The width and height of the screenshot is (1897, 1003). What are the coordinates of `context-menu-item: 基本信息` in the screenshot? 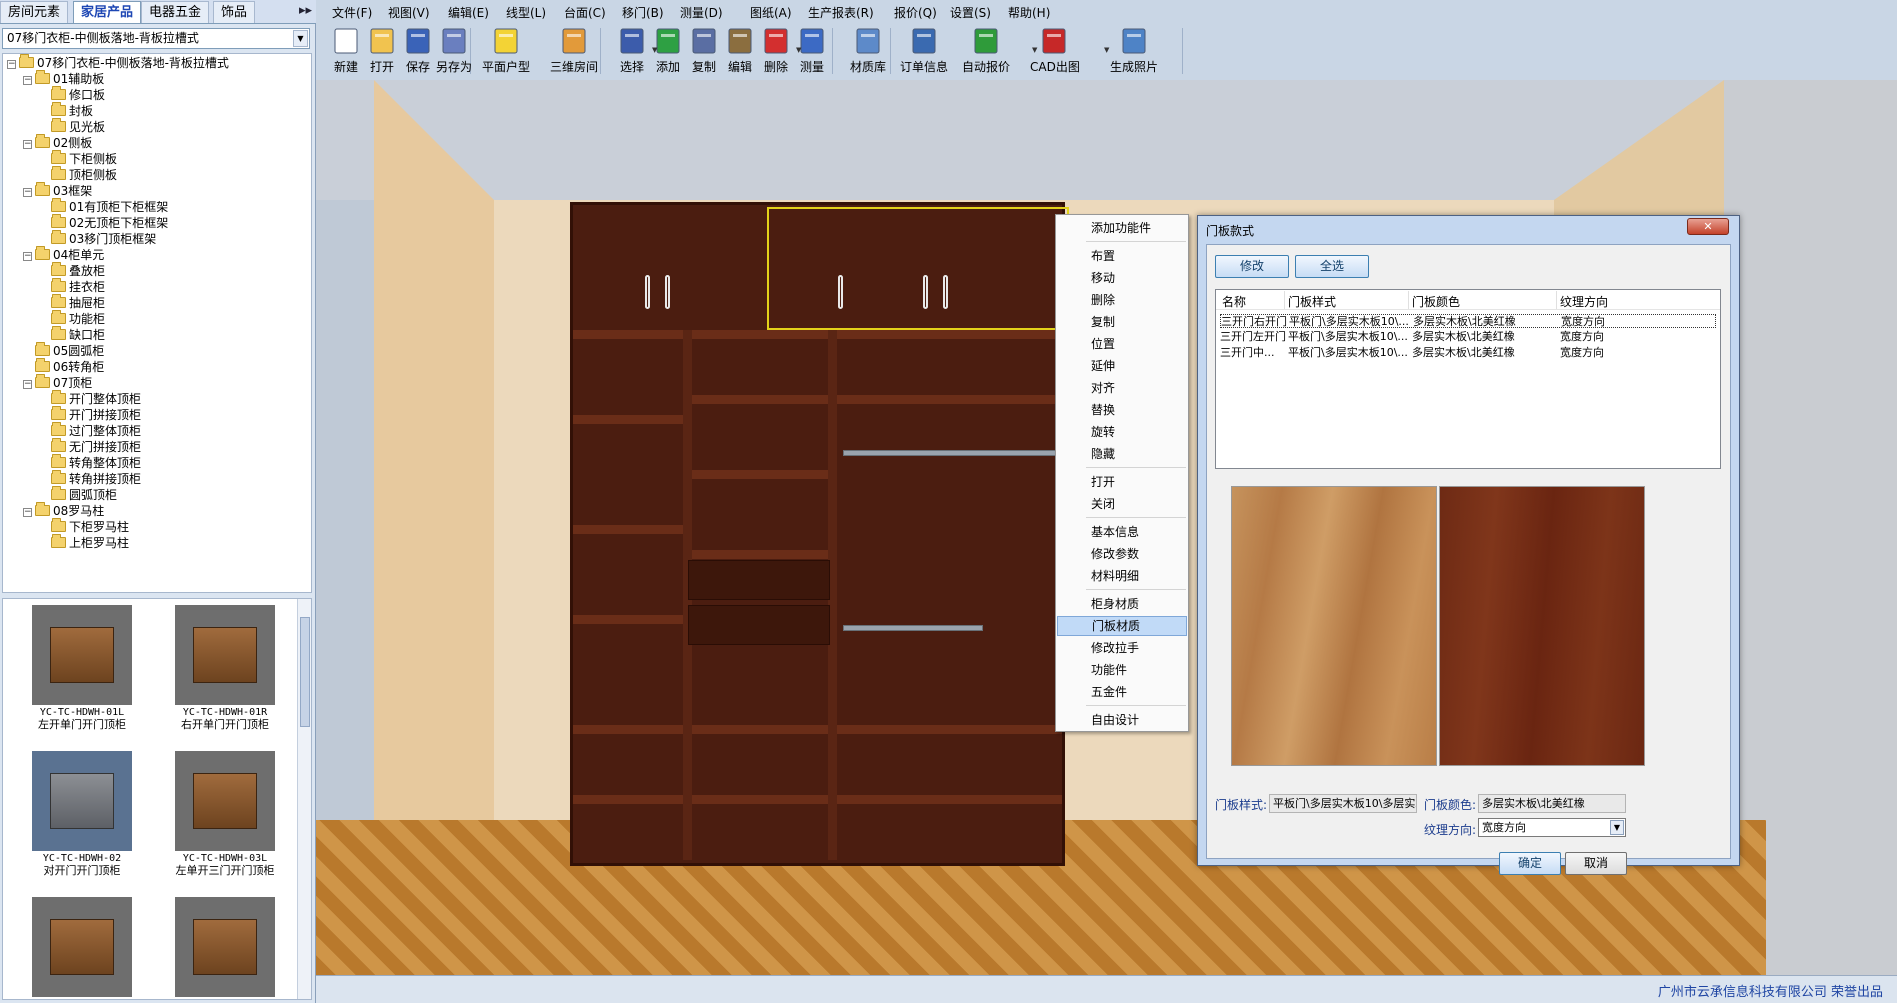 It's located at (1122, 532).